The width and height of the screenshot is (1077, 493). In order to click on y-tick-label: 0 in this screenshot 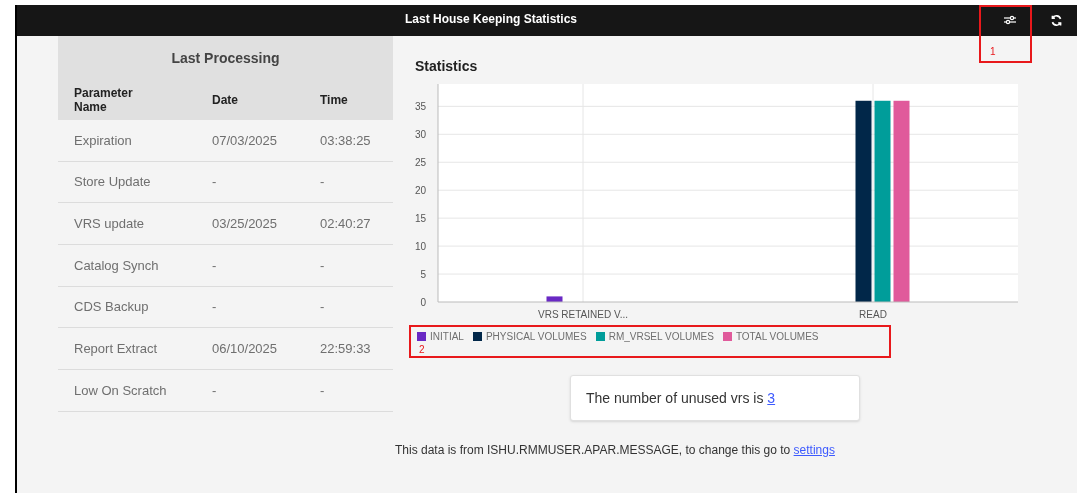, I will do `click(423, 302)`.